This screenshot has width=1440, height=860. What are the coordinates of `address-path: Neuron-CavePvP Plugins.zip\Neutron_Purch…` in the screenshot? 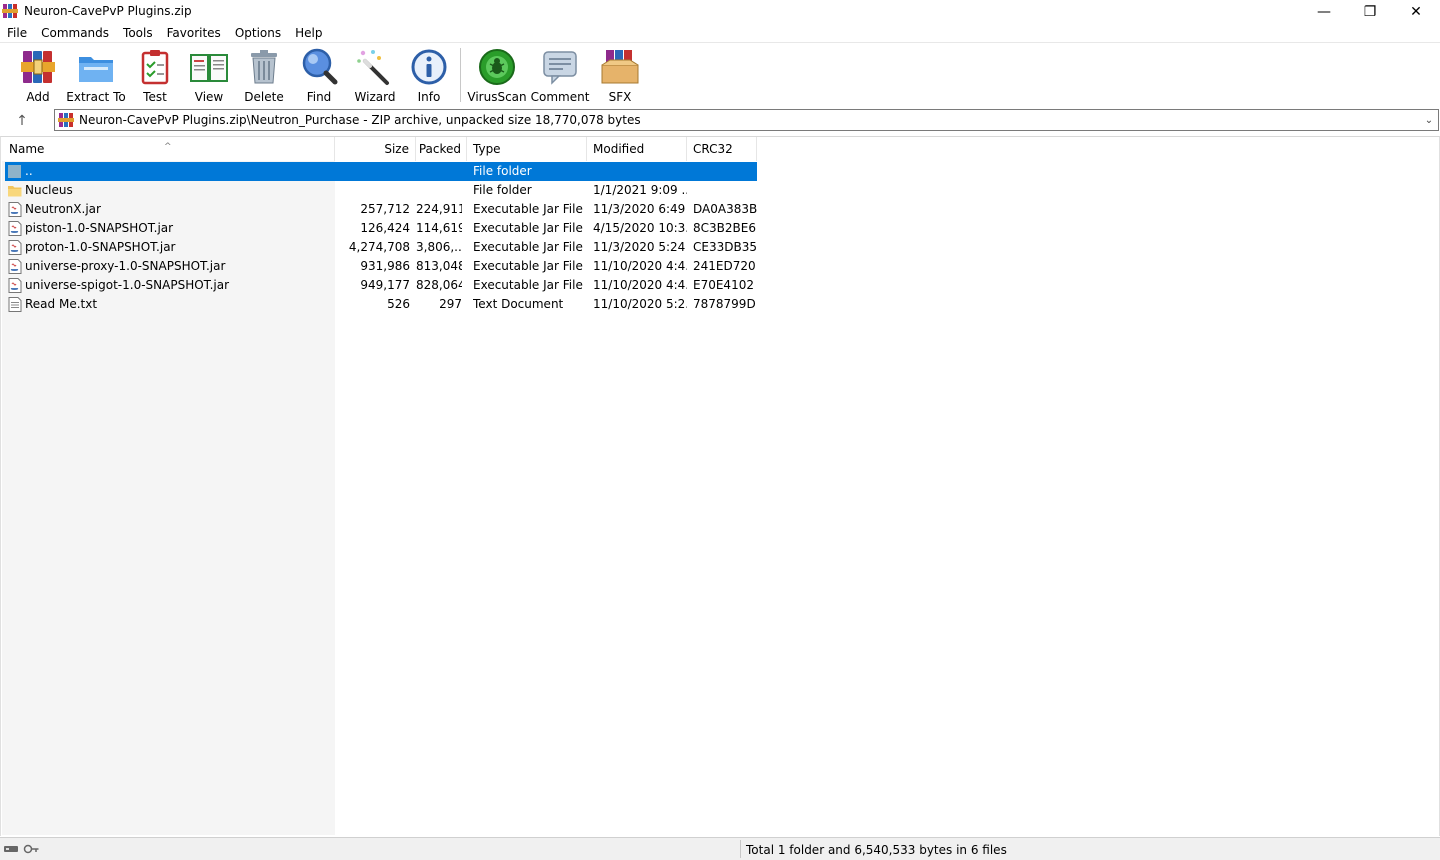 It's located at (360, 120).